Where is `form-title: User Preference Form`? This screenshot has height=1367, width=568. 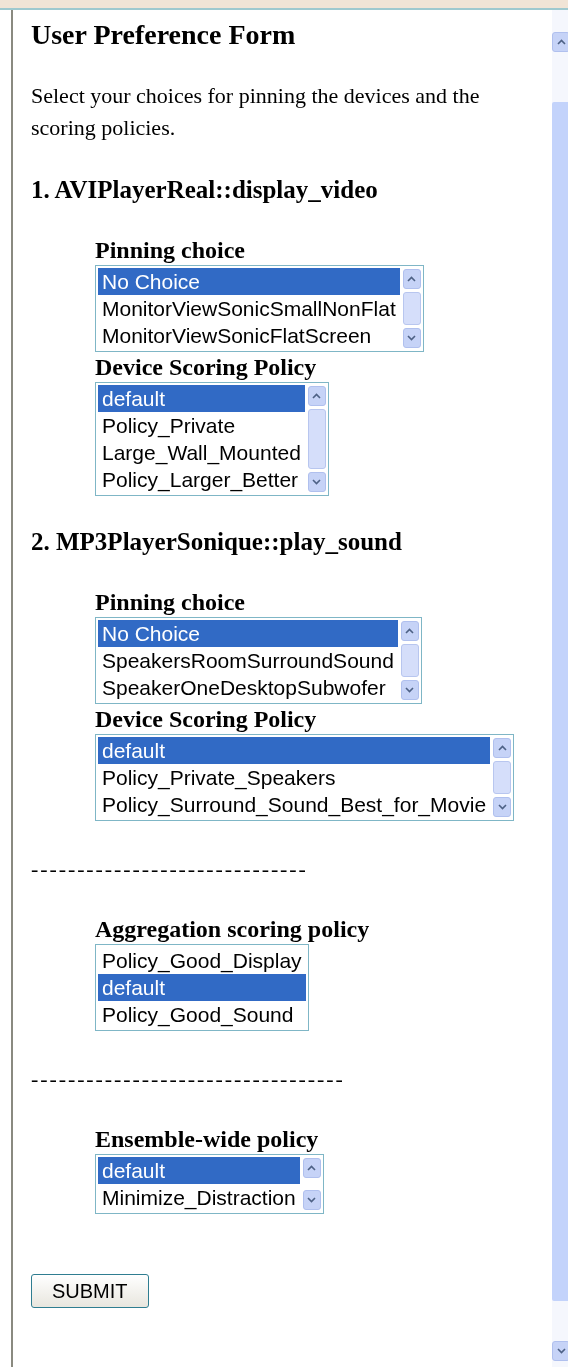 form-title: User Preference Form is located at coordinates (164, 35).